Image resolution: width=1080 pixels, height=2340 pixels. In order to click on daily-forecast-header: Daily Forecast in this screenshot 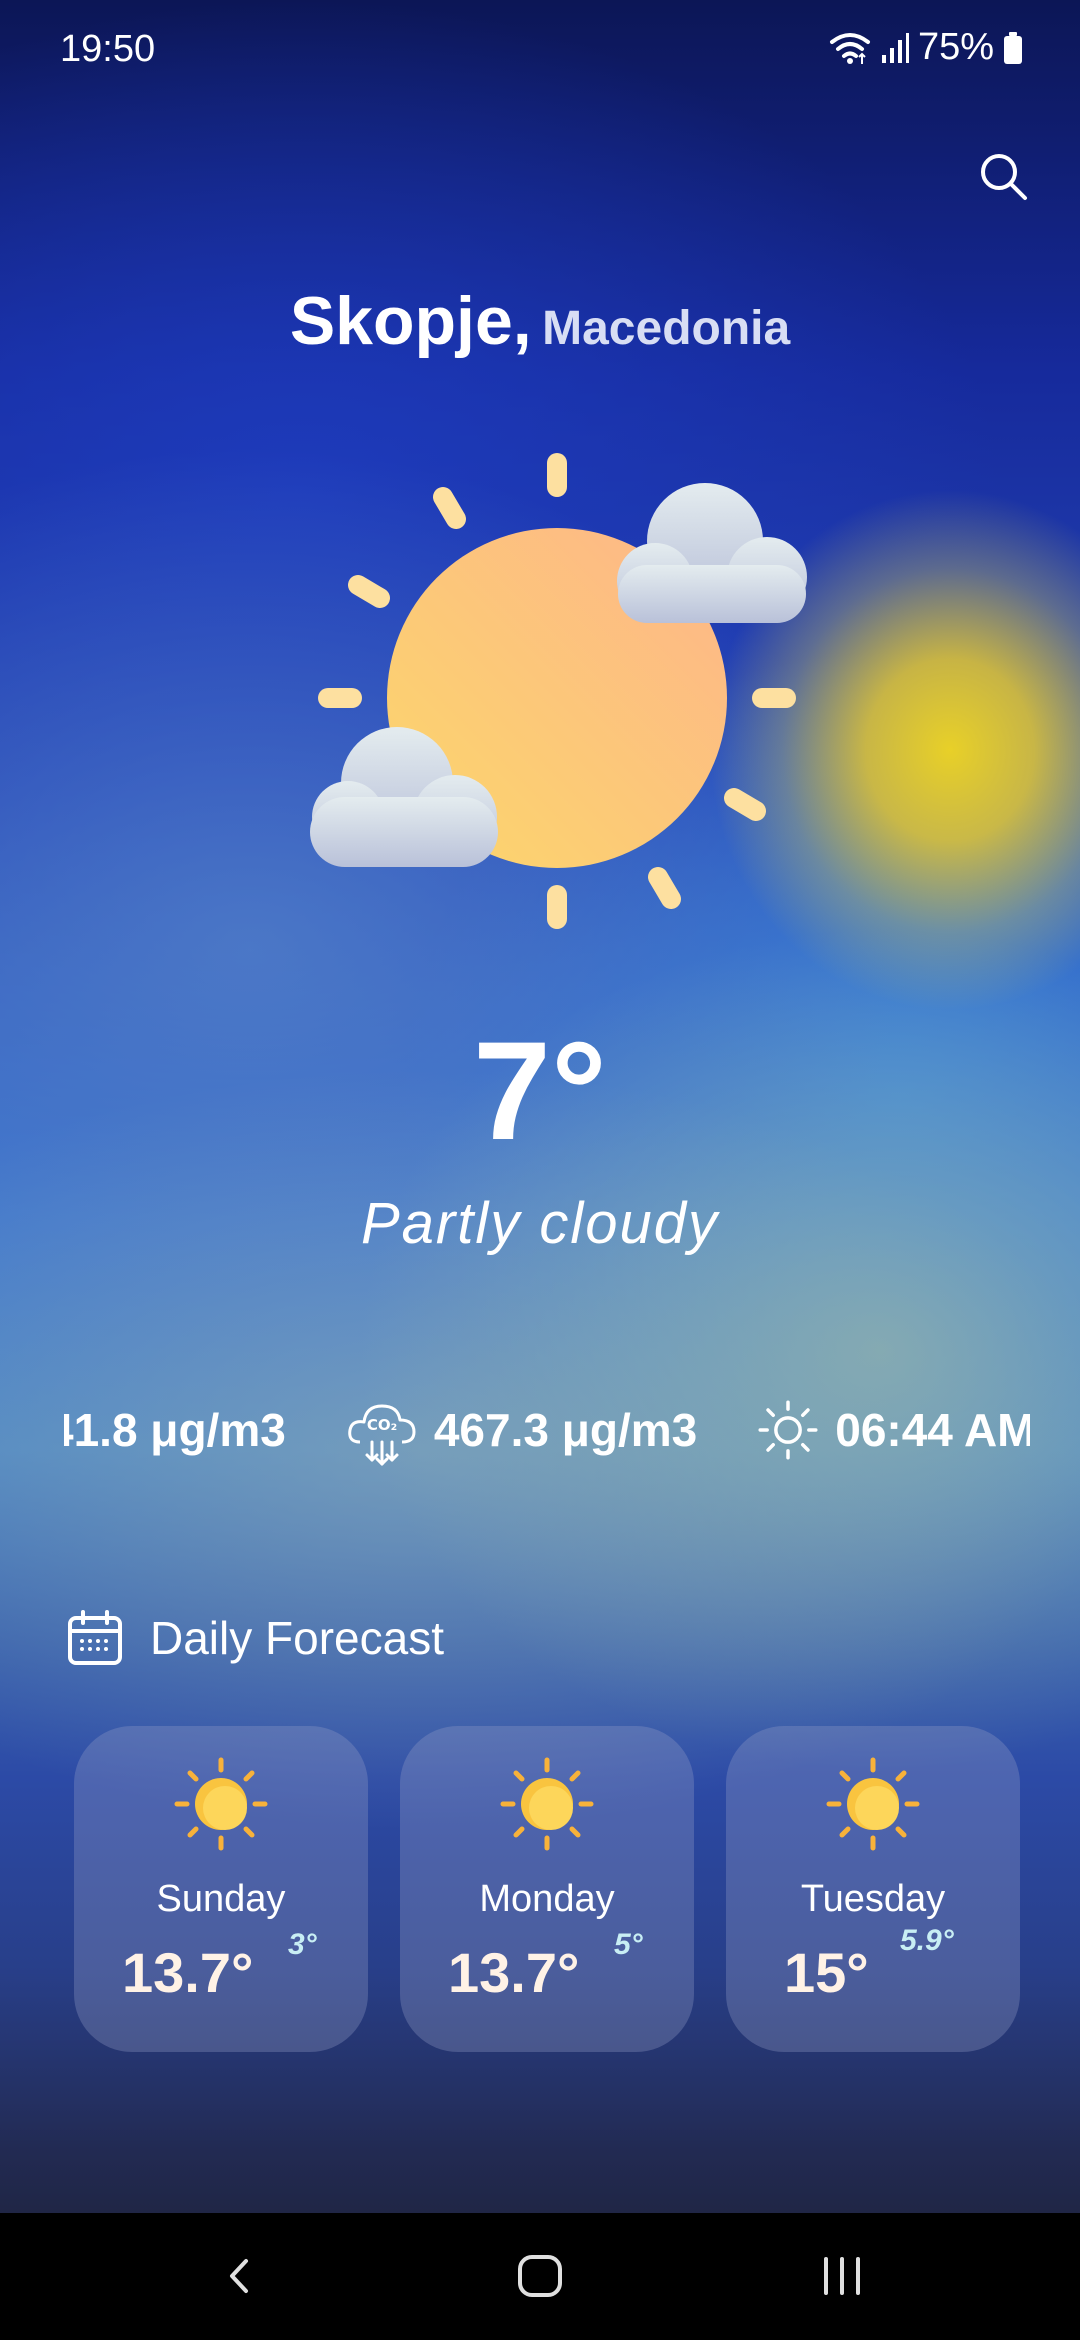, I will do `click(255, 1638)`.